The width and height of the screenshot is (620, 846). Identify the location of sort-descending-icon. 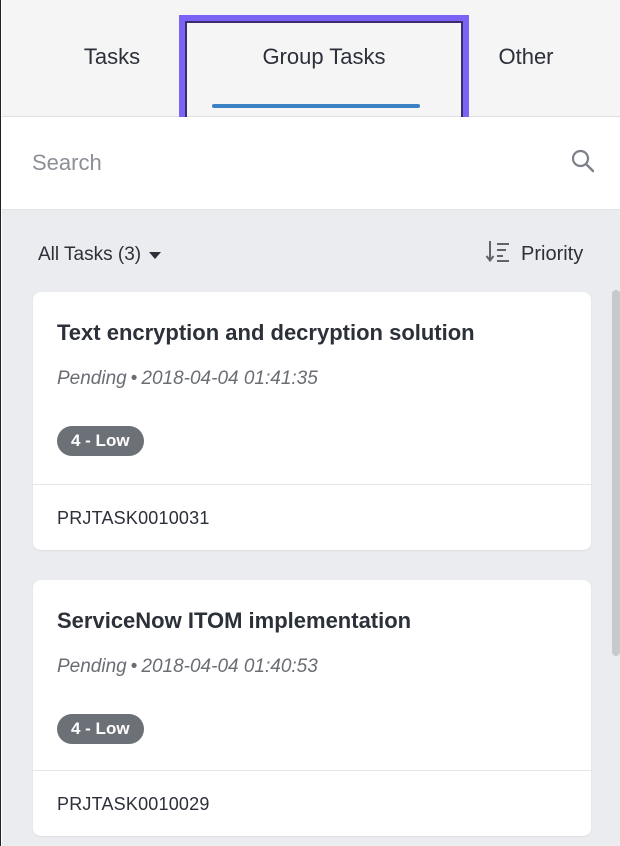
(498, 254).